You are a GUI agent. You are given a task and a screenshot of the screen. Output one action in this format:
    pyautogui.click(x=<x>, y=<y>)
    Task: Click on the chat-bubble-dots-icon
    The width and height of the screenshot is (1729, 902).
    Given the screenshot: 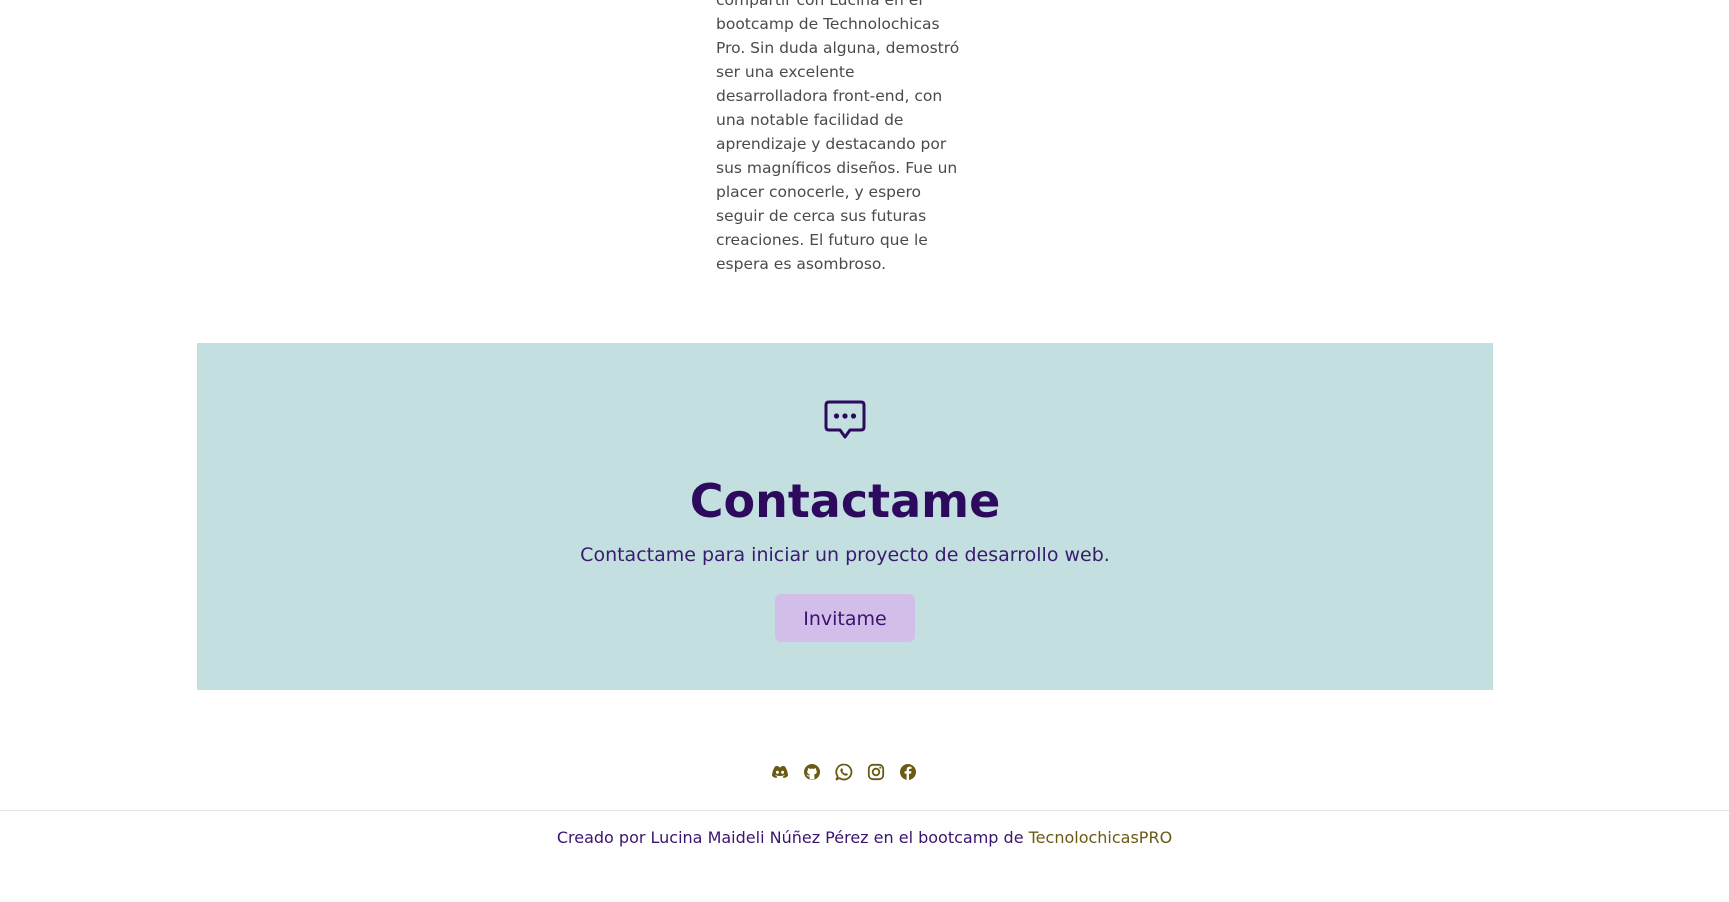 What is the action you would take?
    pyautogui.click(x=845, y=420)
    